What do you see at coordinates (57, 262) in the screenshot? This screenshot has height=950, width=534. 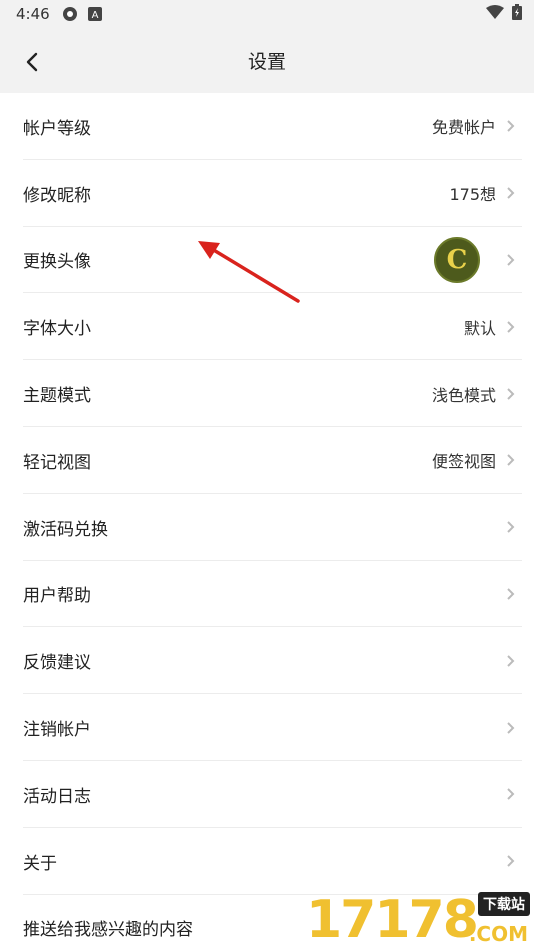 I see `row-label: 更换头像` at bounding box center [57, 262].